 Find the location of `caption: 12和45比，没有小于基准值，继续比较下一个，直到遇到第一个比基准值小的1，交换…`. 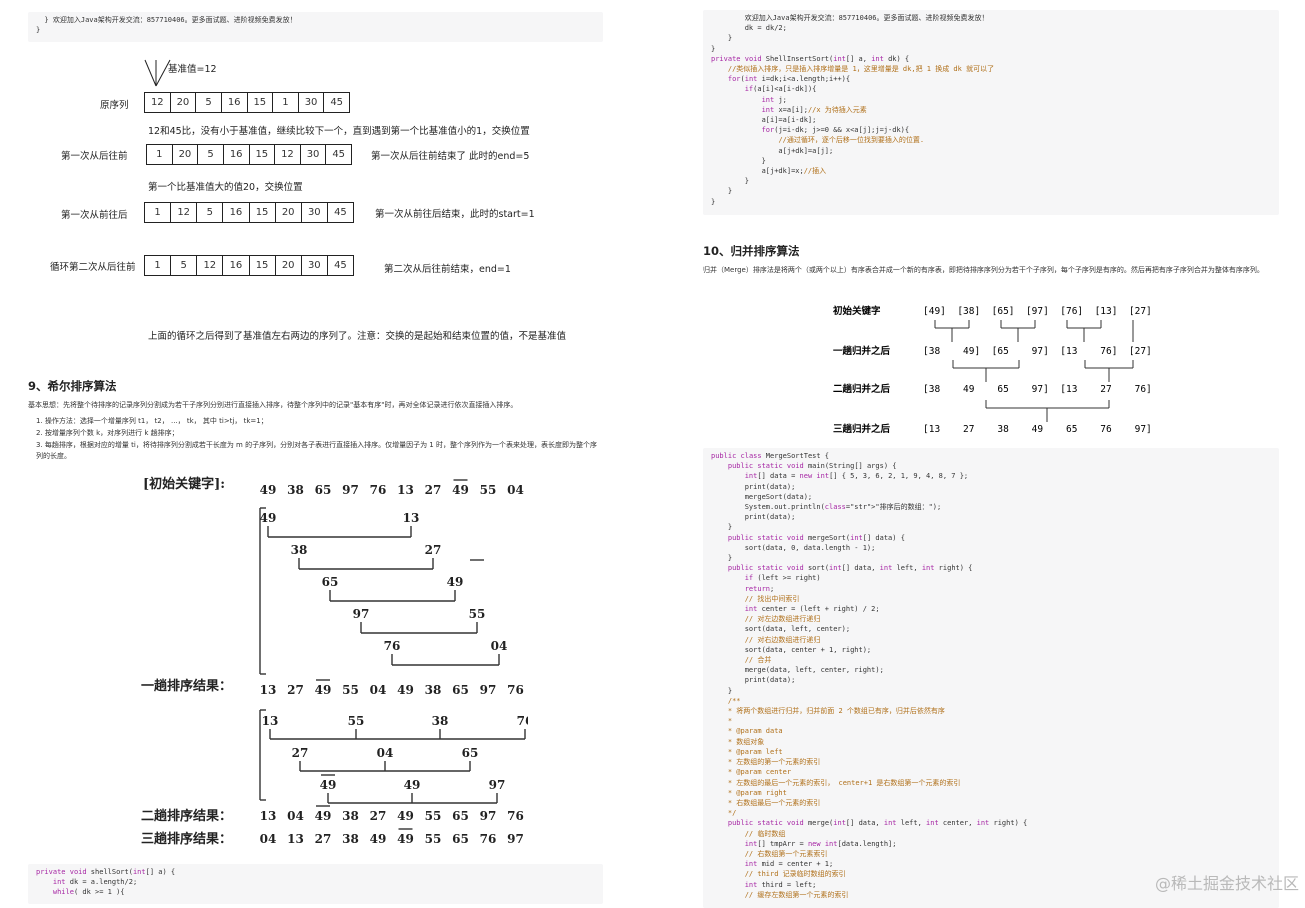

caption: 12和45比，没有小于基准值，继续比较下一个，直到遇到第一个比基准值小的1，交换… is located at coordinates (339, 131).